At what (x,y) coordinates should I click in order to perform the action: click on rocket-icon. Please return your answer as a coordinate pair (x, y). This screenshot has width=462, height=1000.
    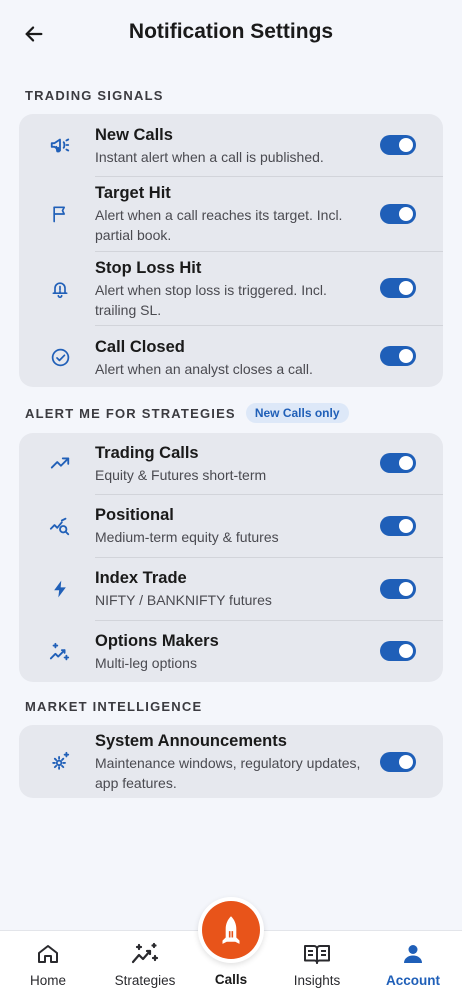
    Looking at the image, I should click on (231, 930).